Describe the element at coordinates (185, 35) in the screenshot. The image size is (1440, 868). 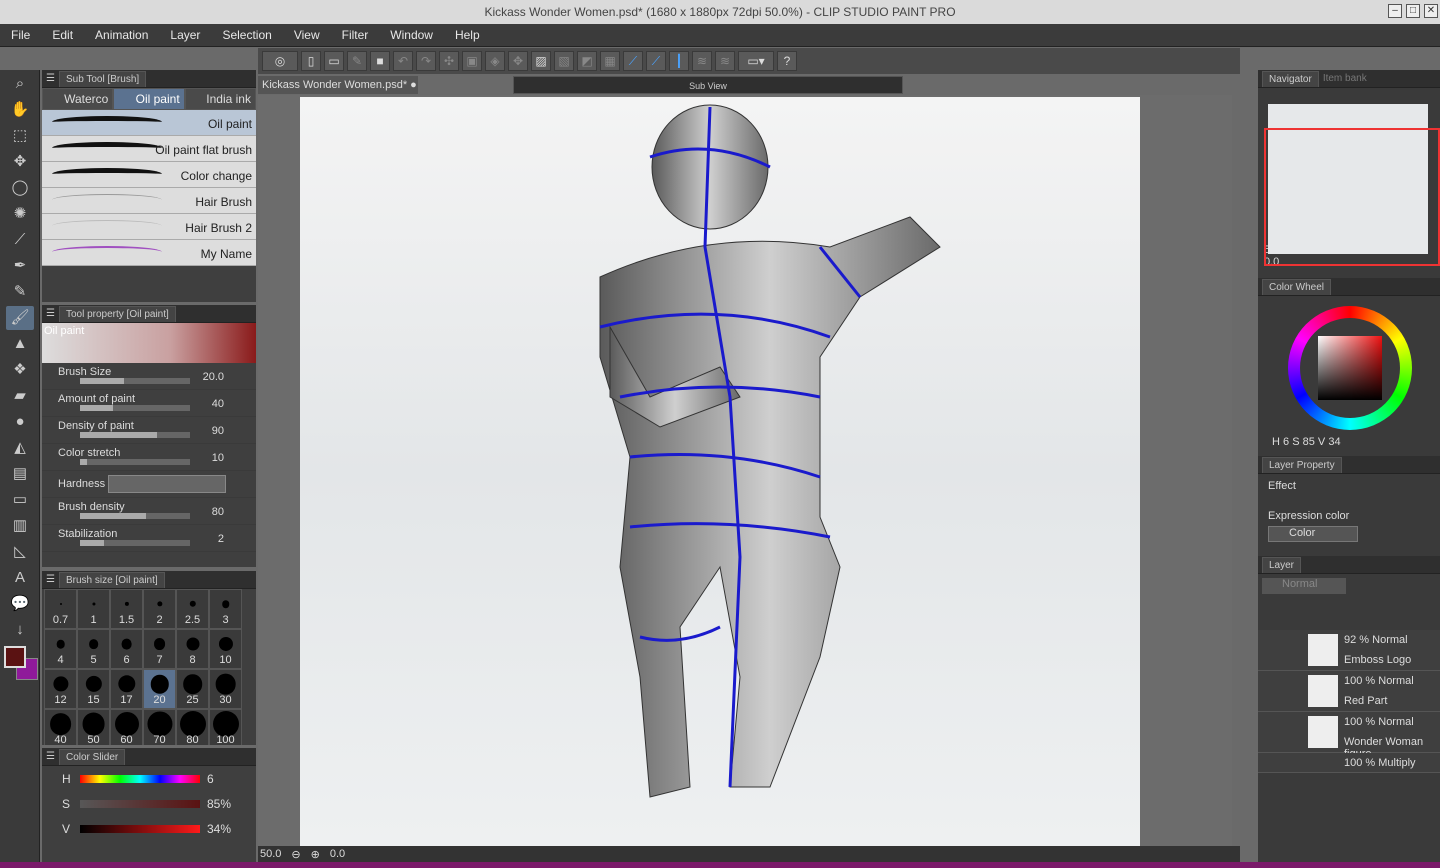
I see `menu-layer: Layer` at that location.